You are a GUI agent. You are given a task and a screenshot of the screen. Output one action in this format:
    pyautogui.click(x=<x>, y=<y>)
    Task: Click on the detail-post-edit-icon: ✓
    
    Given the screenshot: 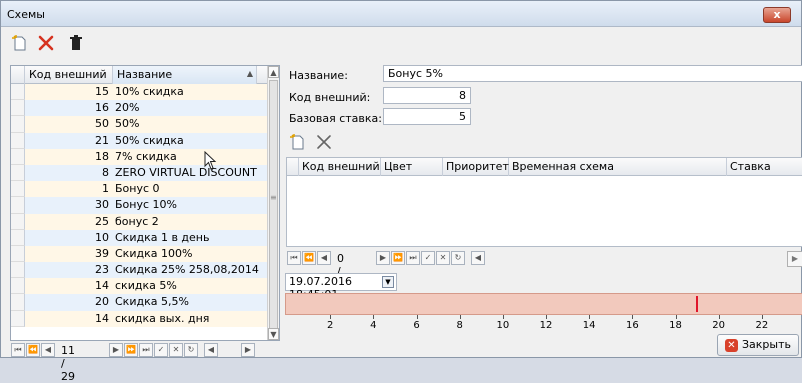 What is the action you would take?
    pyautogui.click(x=428, y=258)
    